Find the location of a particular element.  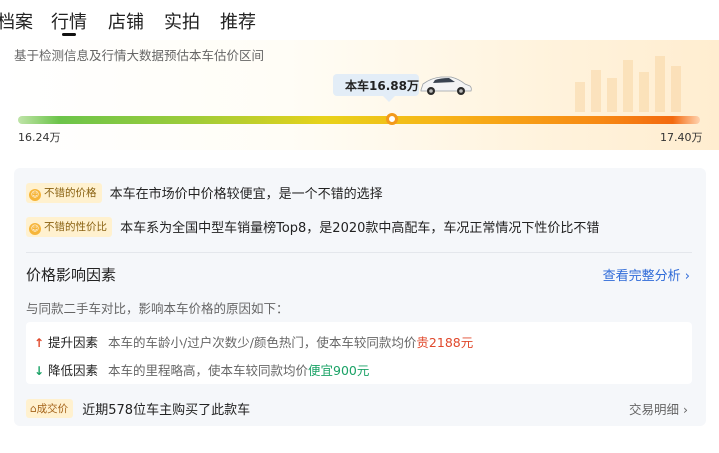

increase-factor-row: ↑ 提升因素 本车的车龄小/过户次数少/颜色热门，使本车较同款均价贵2188元 is located at coordinates (253, 341).